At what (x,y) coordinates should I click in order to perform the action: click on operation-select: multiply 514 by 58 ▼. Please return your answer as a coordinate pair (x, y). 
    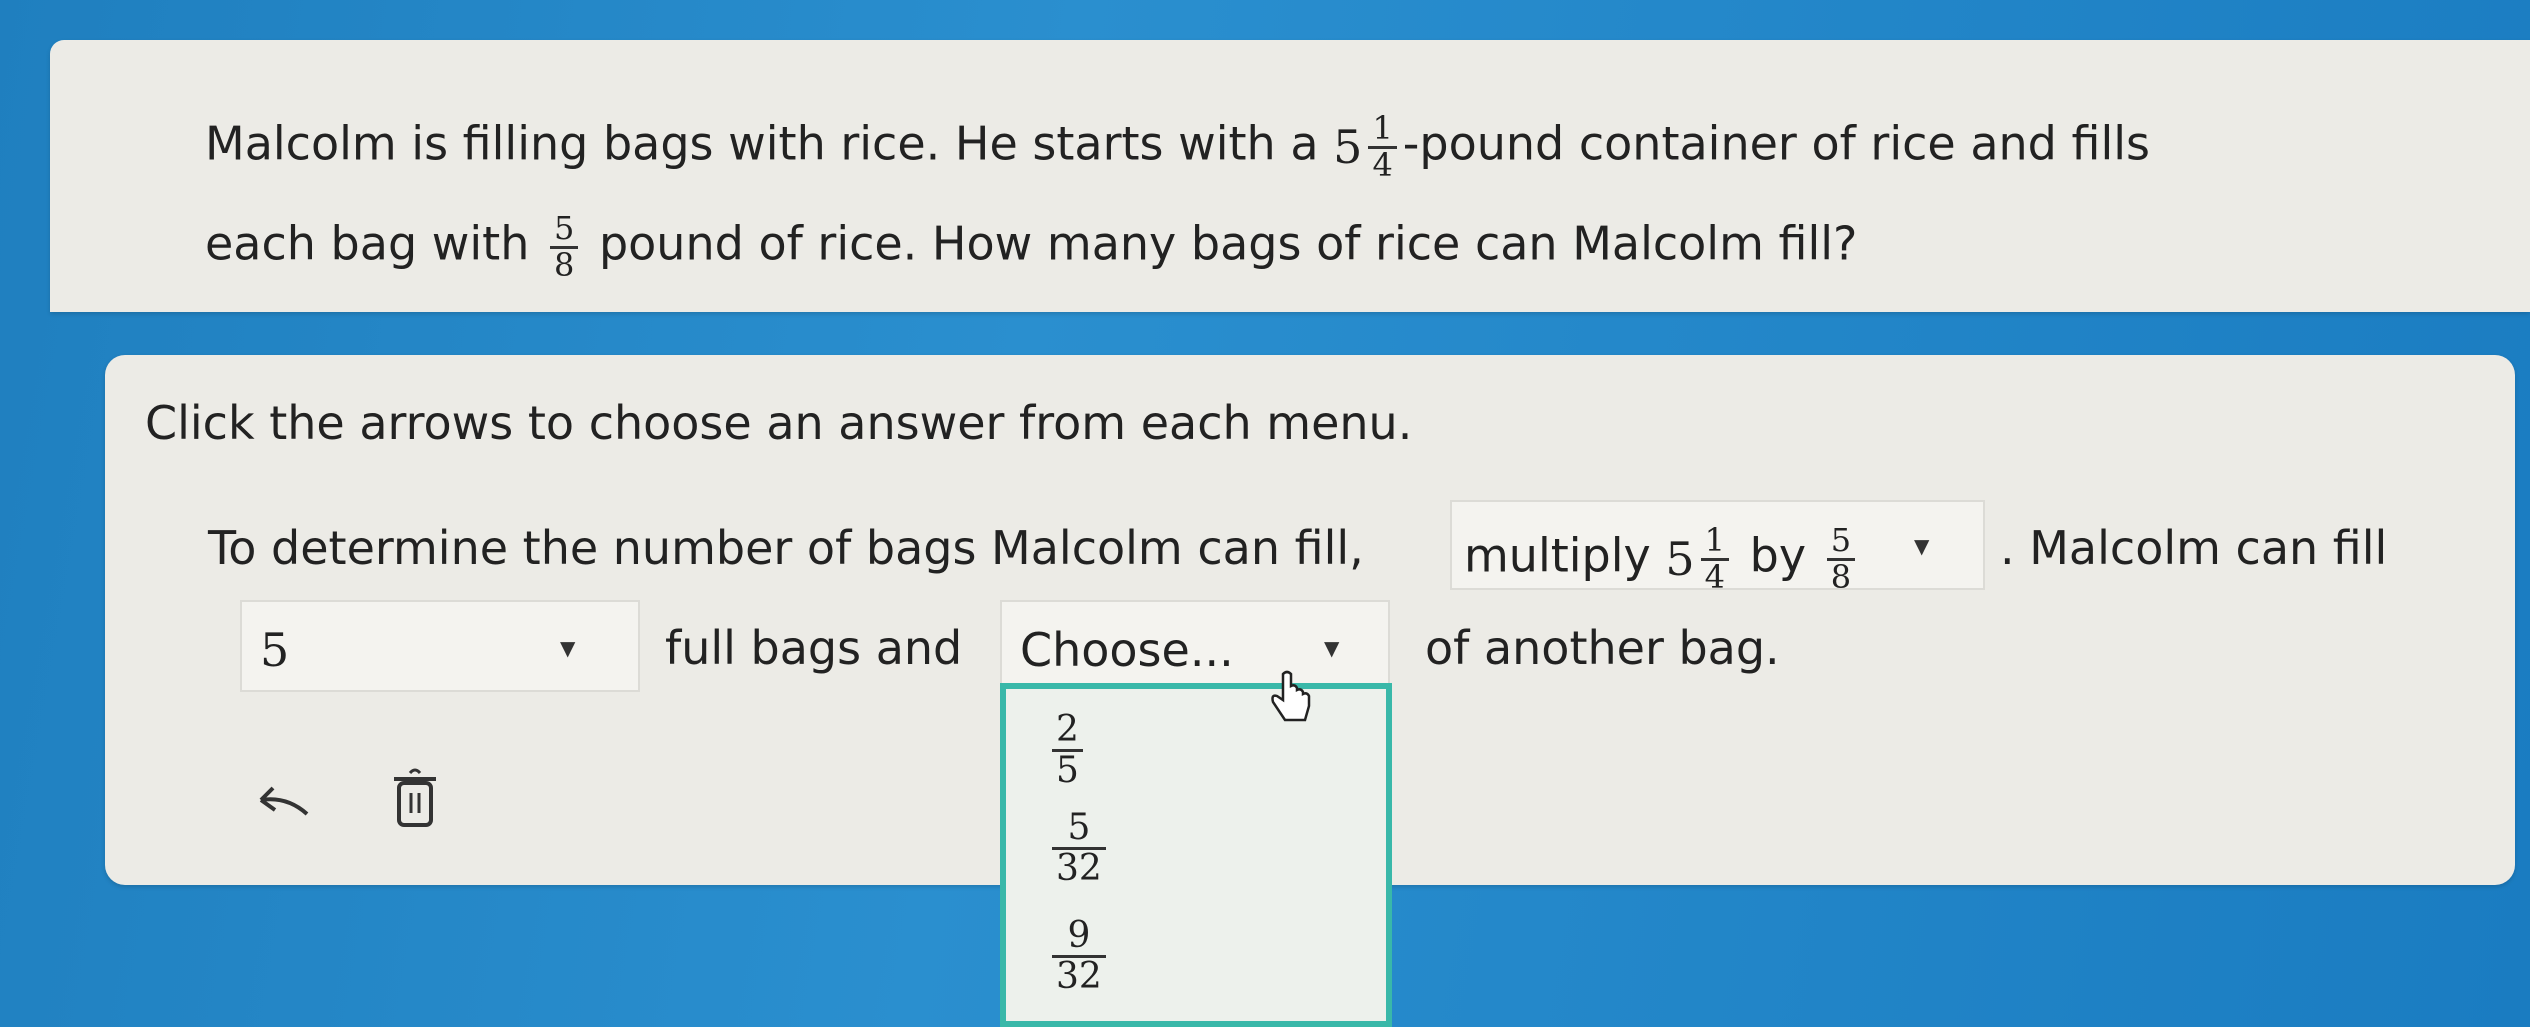
    Looking at the image, I should click on (1717, 546).